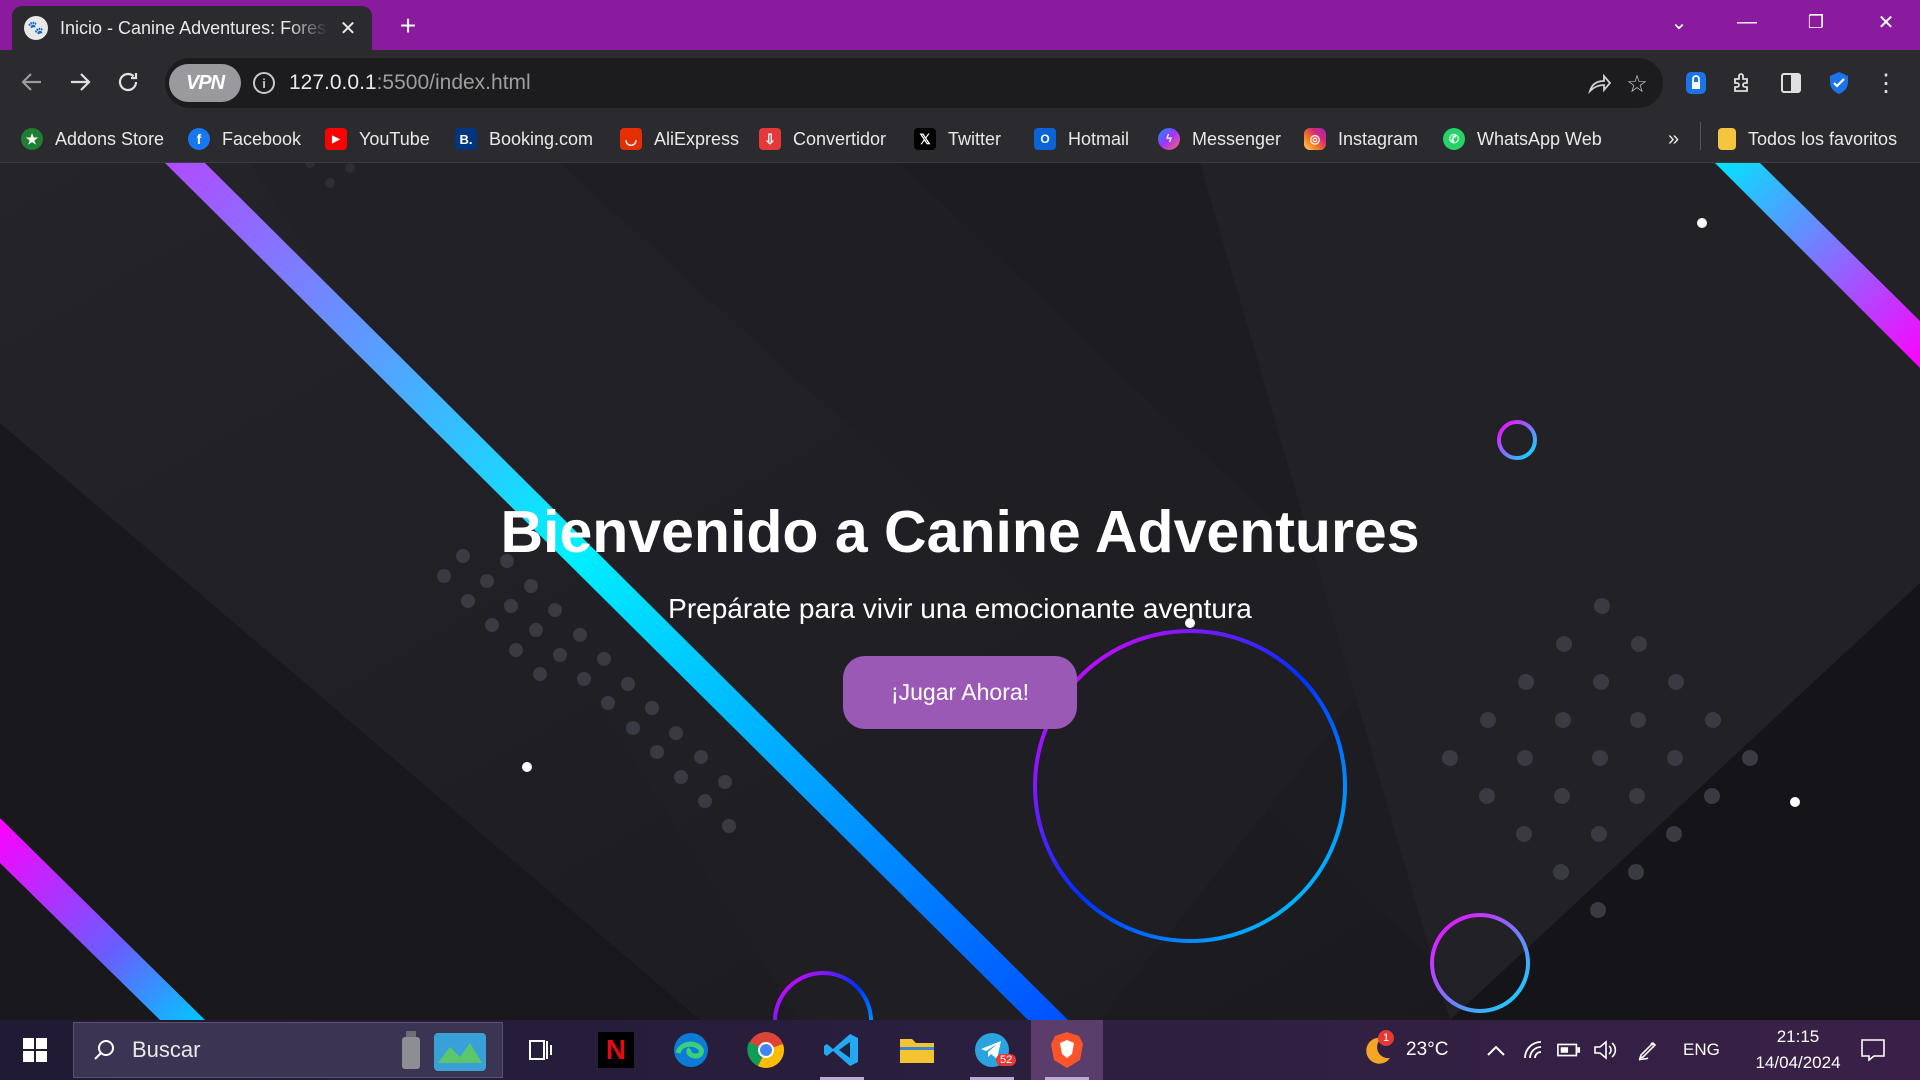 This screenshot has width=1920, height=1080. I want to click on browser-tab-active: 🐾 Inicio - Canine Adventures: Forest ✕, so click(192, 28).